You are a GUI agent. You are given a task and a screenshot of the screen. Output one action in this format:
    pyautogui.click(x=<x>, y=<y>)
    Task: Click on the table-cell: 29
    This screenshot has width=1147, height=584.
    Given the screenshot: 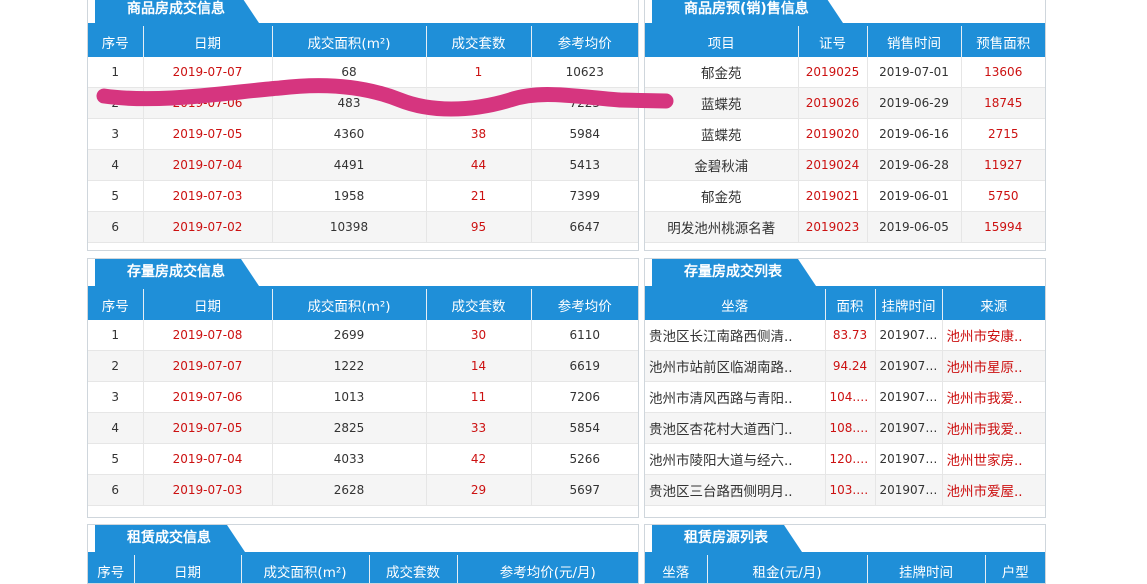 What is the action you would take?
    pyautogui.click(x=479, y=490)
    